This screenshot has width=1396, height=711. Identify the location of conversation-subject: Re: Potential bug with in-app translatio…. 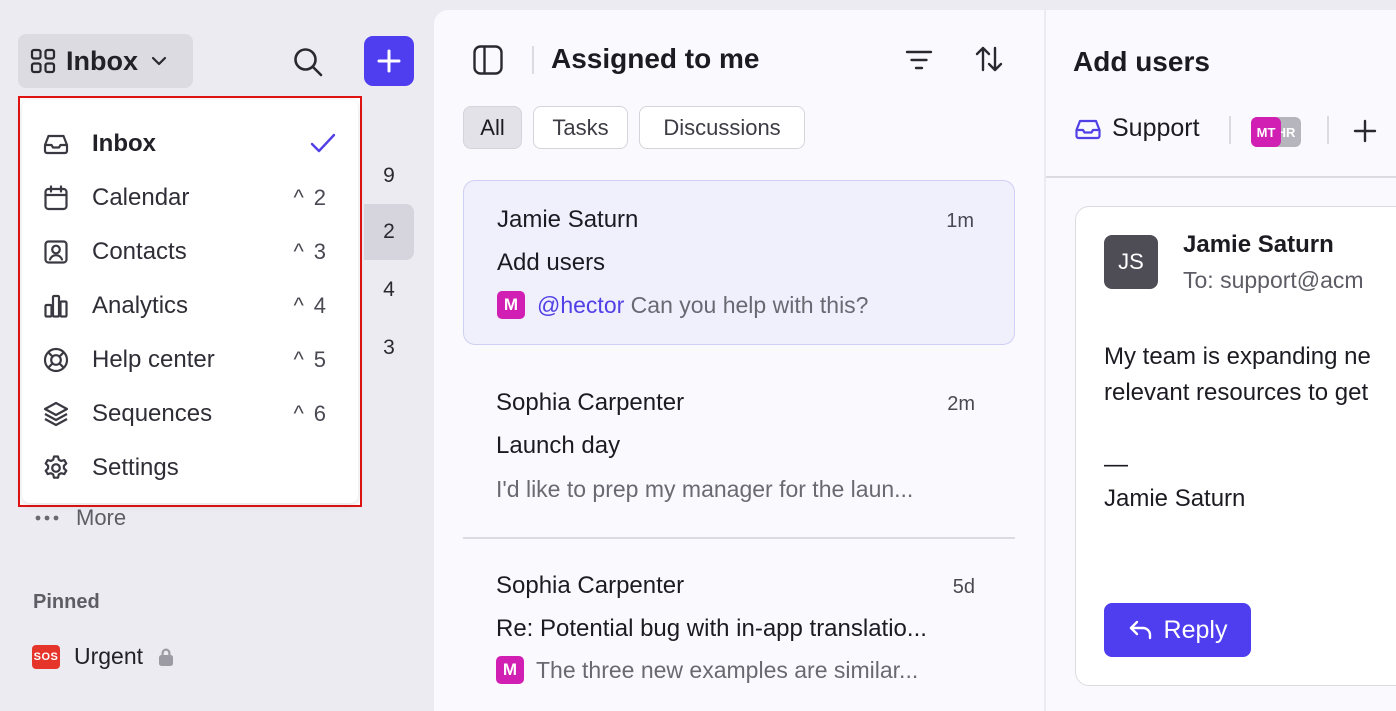
(711, 628).